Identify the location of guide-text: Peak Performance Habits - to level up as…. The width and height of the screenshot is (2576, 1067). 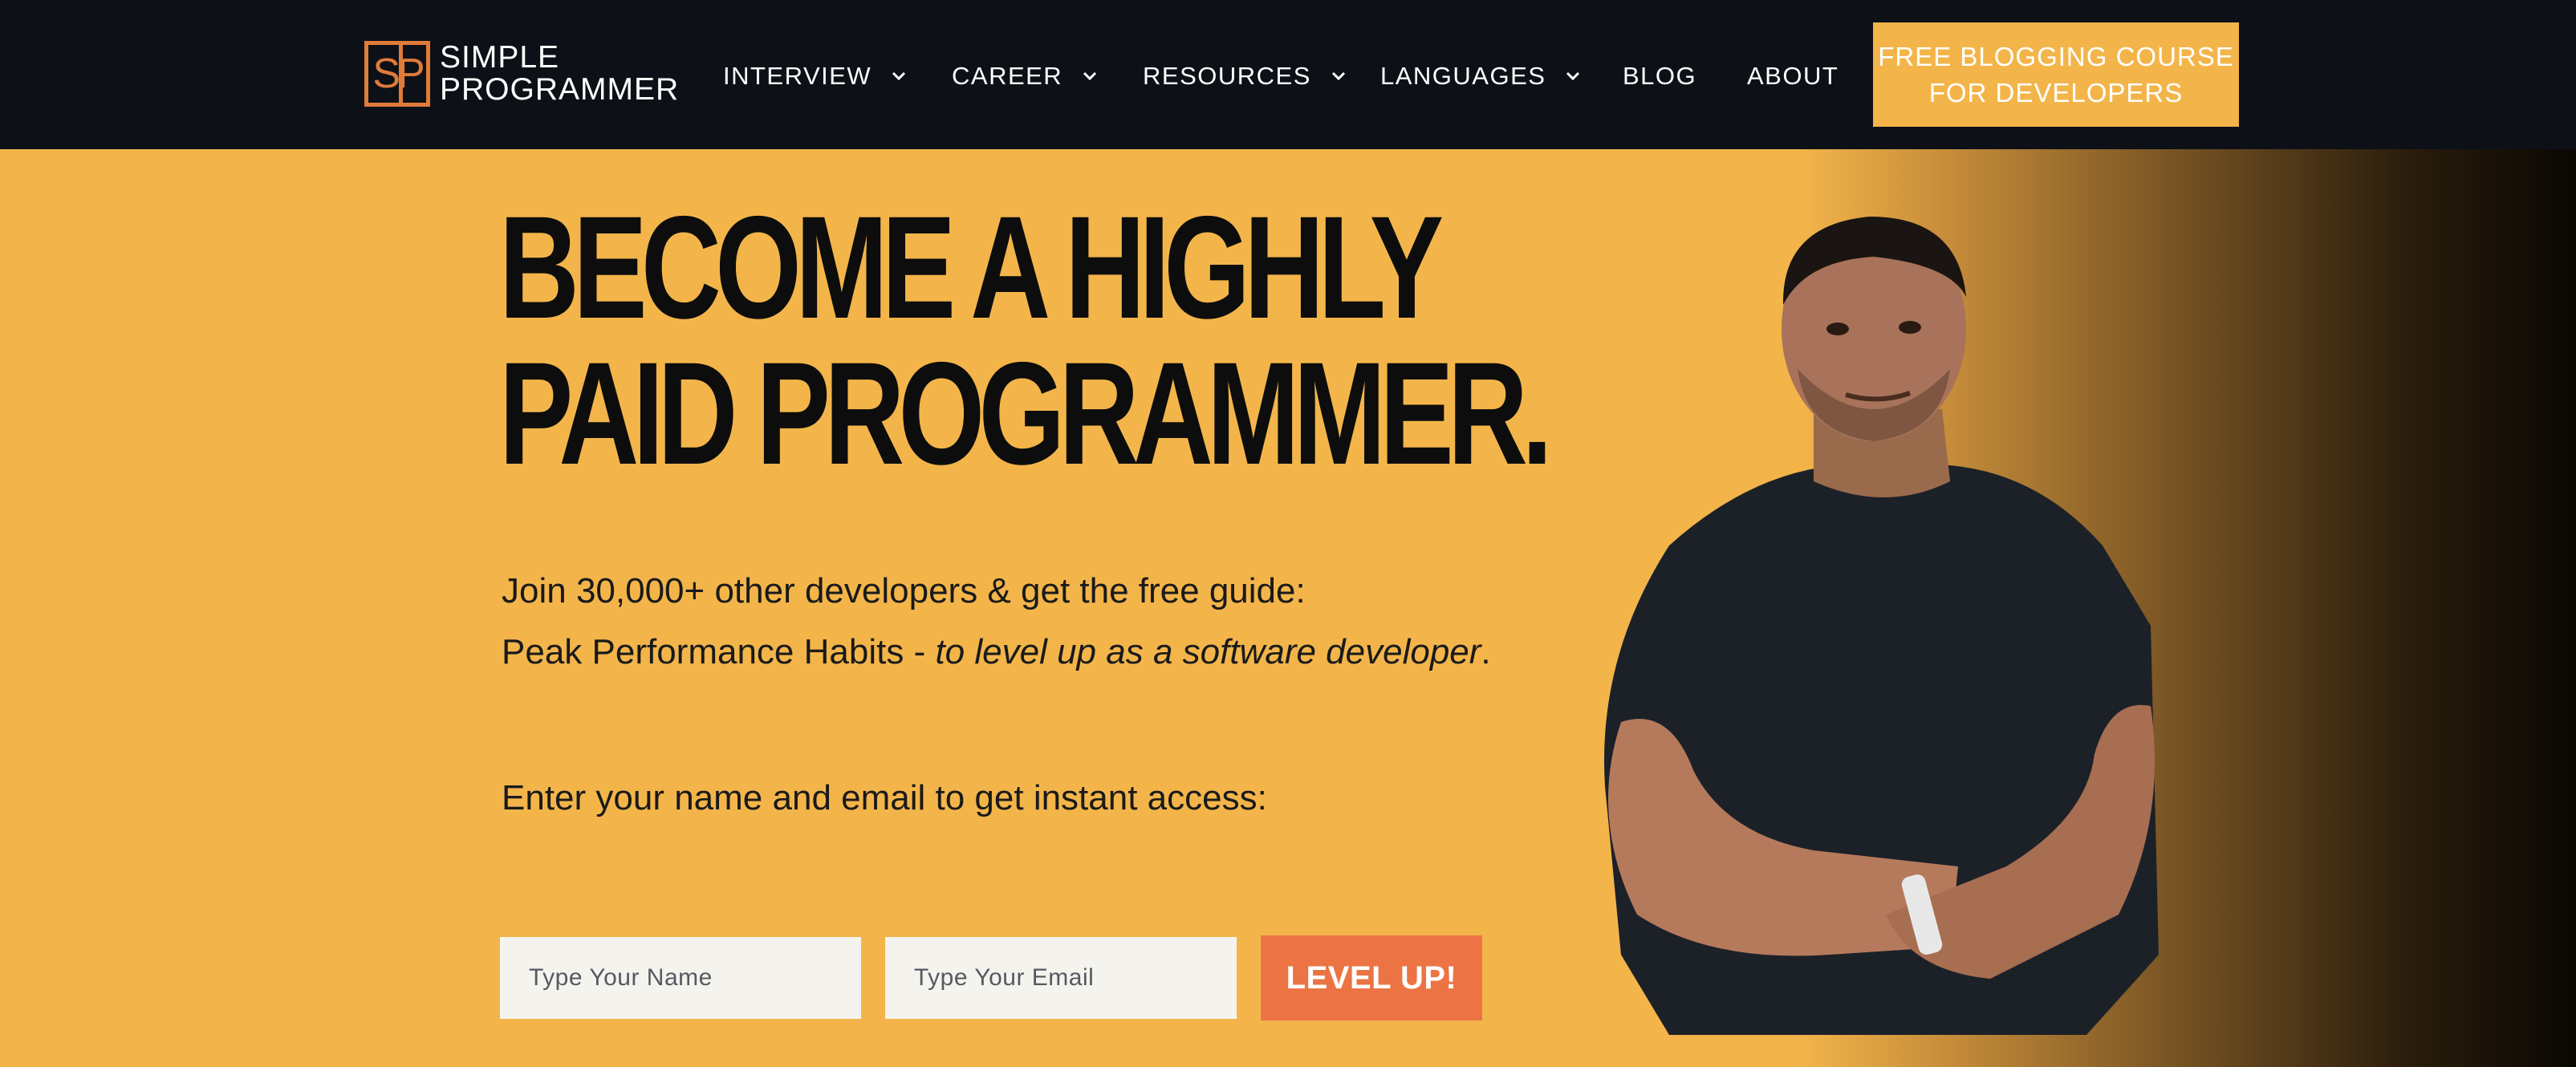
(997, 652).